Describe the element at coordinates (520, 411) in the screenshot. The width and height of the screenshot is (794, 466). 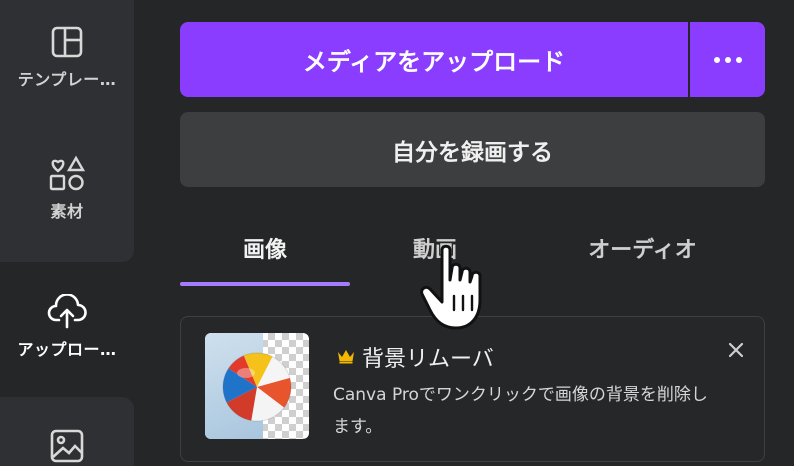
I see `promo-description: Canva Proでワンクリックで画像の背景を削除します。` at that location.